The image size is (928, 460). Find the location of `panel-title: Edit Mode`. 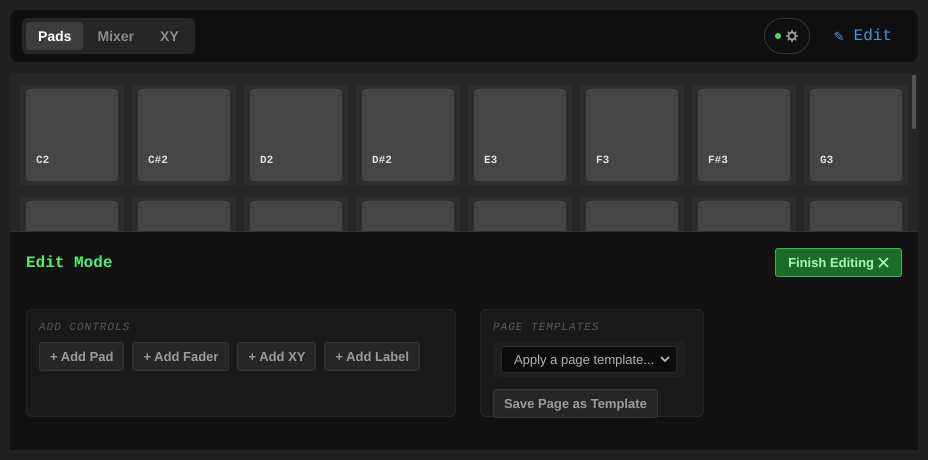

panel-title: Edit Mode is located at coordinates (69, 263).